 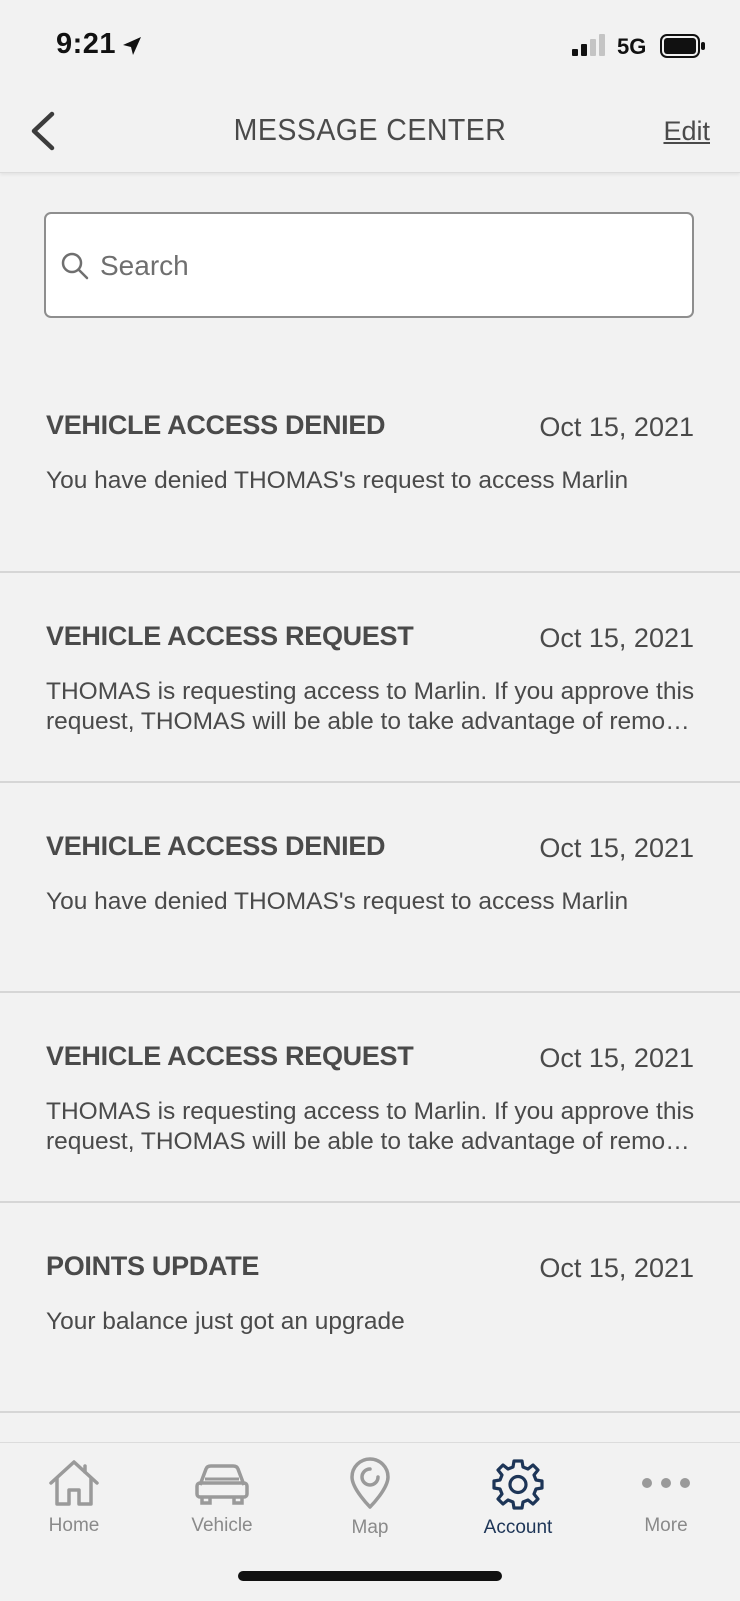 I want to click on status-bar: 9:21 5G, so click(x=370, y=45).